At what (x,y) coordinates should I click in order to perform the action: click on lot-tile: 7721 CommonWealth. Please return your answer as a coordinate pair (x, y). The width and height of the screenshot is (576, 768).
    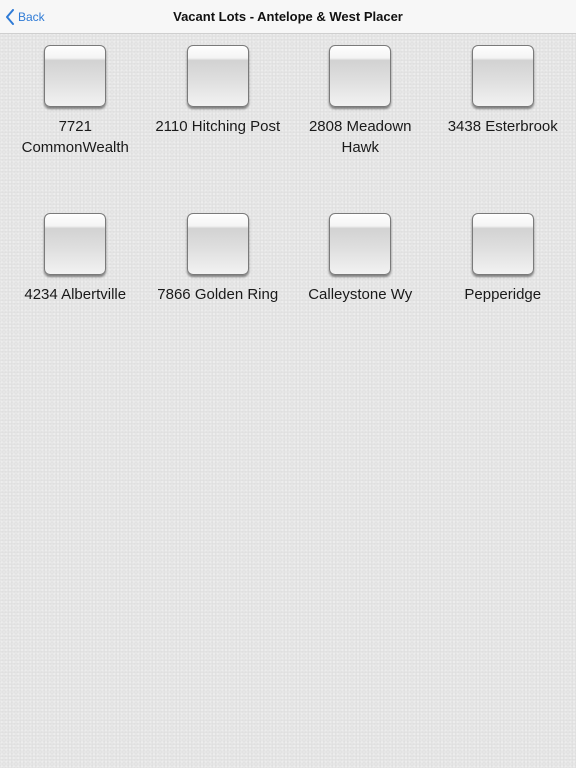
    Looking at the image, I should click on (75, 129).